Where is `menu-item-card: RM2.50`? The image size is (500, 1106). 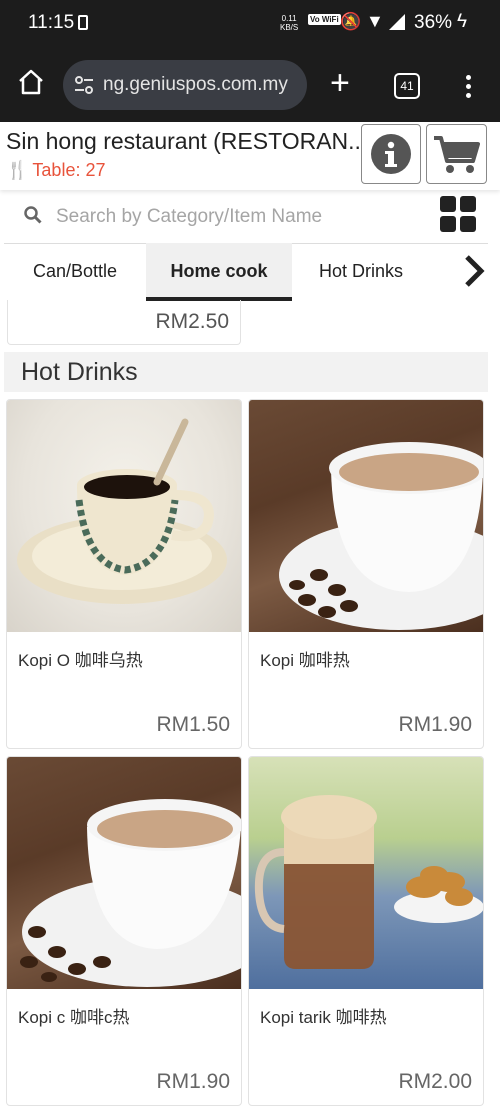 menu-item-card: RM2.50 is located at coordinates (124, 322).